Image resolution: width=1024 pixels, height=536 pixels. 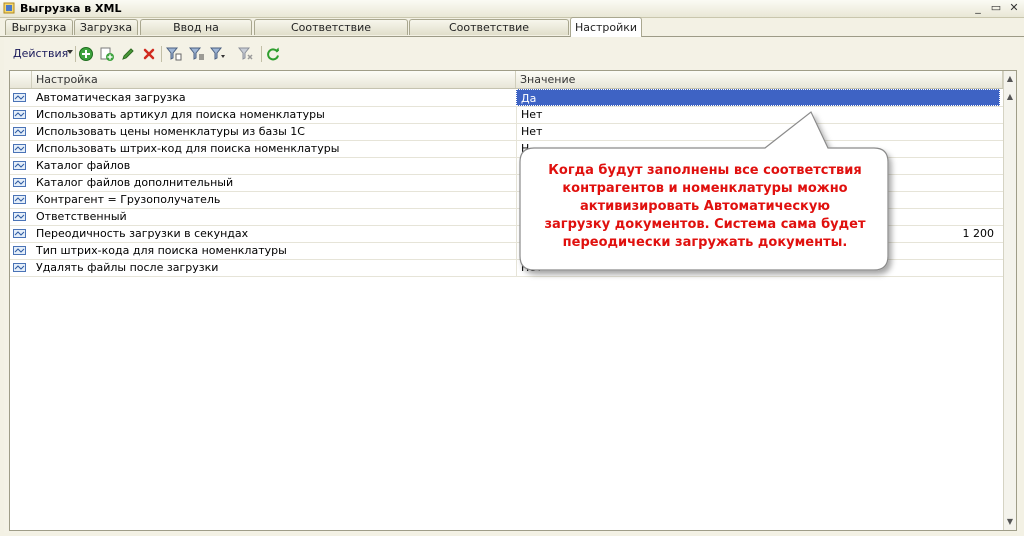 What do you see at coordinates (128, 199) in the screenshot?
I see `setting-name: Контрагент = Грузополучатель` at bounding box center [128, 199].